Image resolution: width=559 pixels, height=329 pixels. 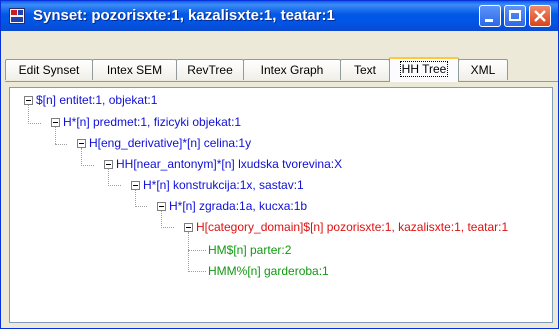 I want to click on tab-intex-graph: Intex Graph, so click(x=292, y=69).